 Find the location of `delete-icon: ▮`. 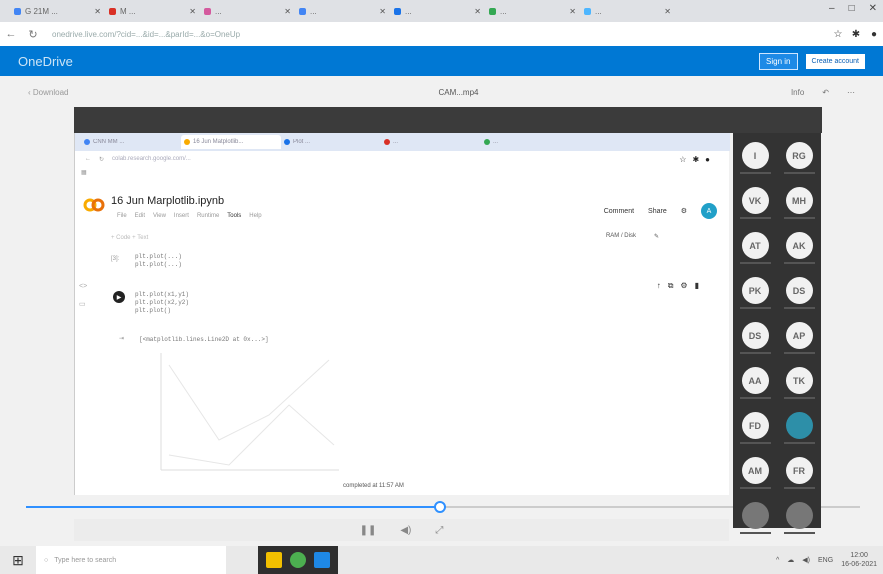

delete-icon: ▮ is located at coordinates (696, 285).